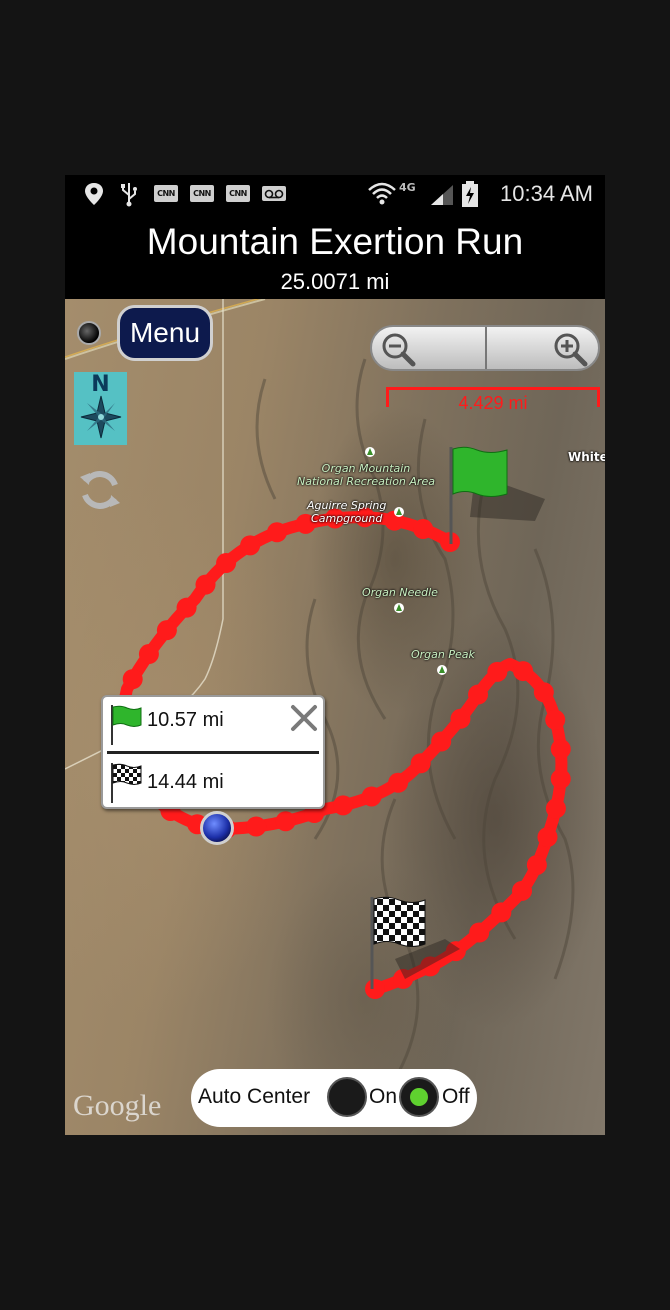  I want to click on auto-center-on-radio, so click(347, 1097).